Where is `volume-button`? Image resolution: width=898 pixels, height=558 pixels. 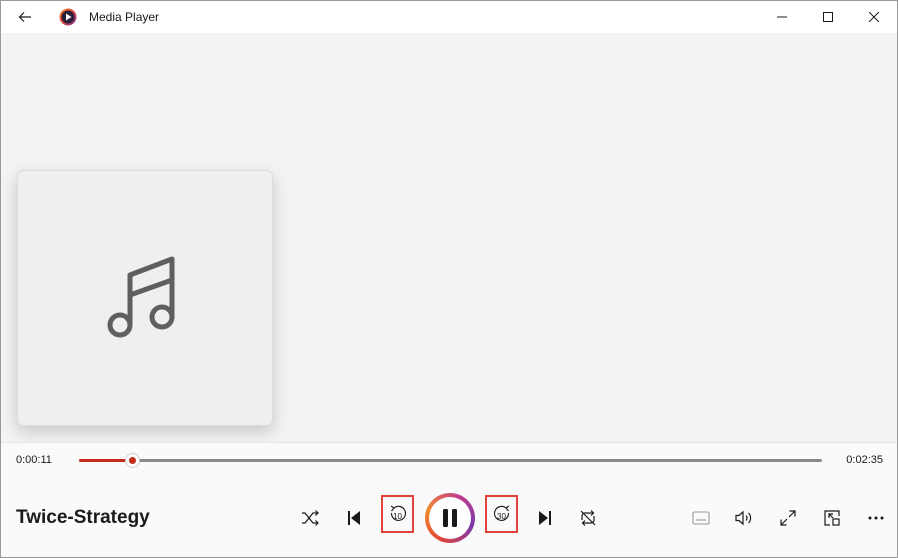
volume-button is located at coordinates (744, 518).